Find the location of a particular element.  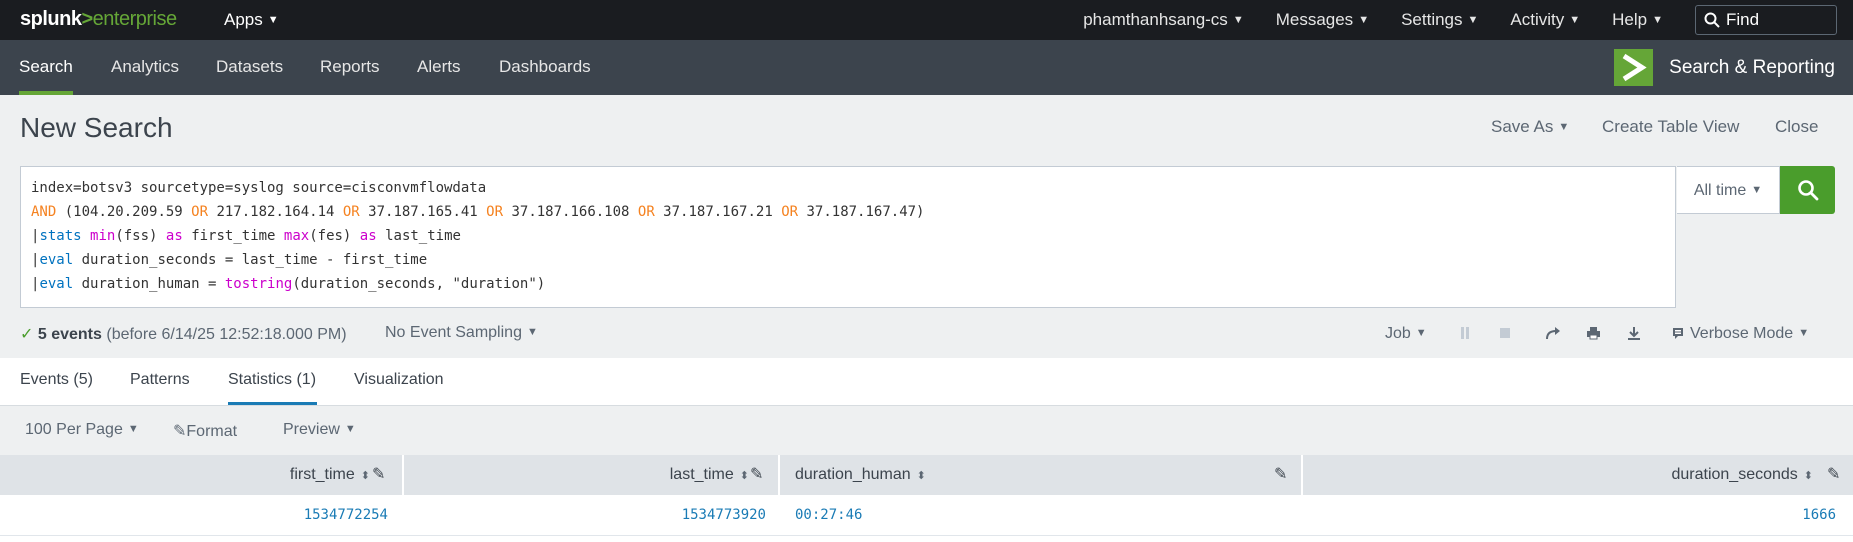

tab-datasets: Datasets is located at coordinates (249, 67).